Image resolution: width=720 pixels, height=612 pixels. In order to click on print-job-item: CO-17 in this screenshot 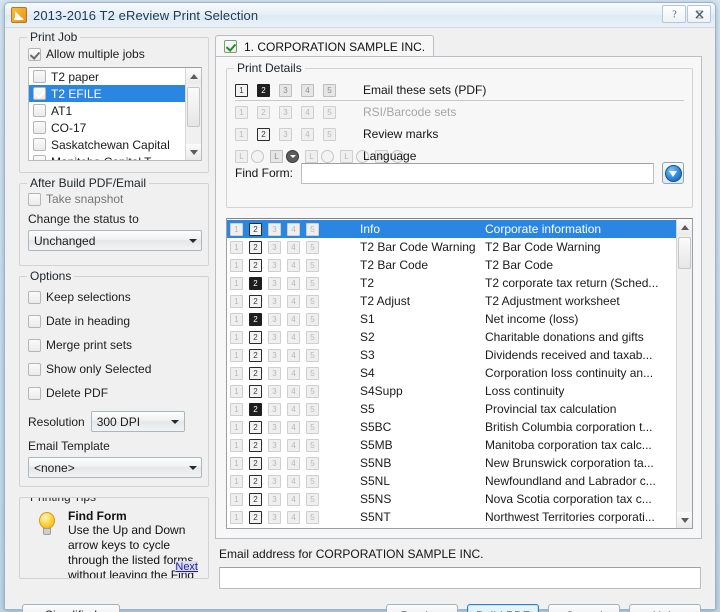, I will do `click(107, 127)`.